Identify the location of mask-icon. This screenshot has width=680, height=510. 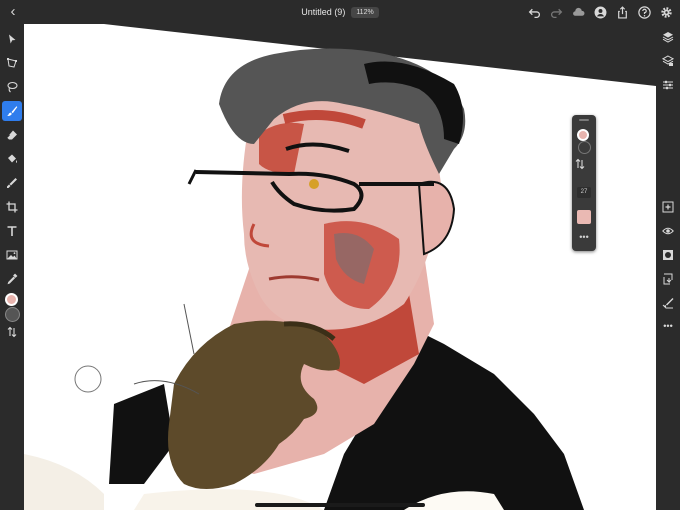
(668, 255).